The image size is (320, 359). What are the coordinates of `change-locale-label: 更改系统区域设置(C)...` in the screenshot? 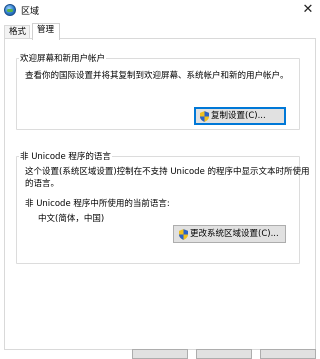 It's located at (234, 234).